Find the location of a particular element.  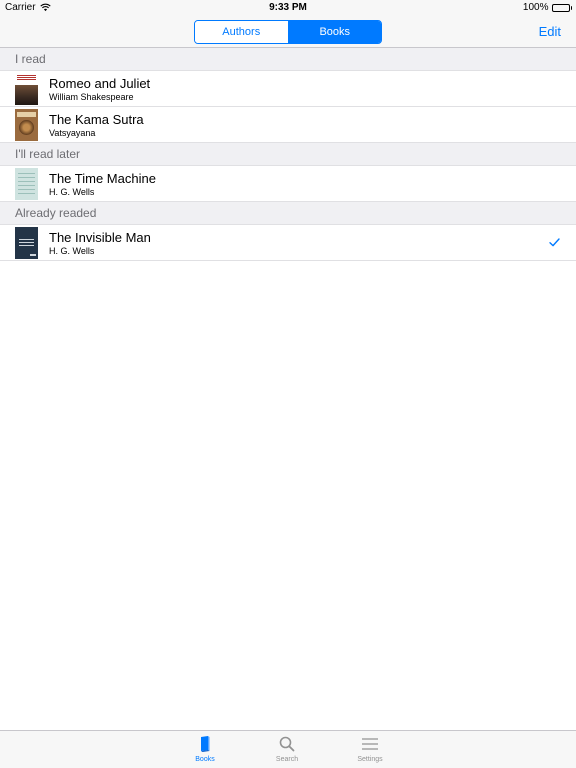

section-header-i-read: I read is located at coordinates (288, 59).